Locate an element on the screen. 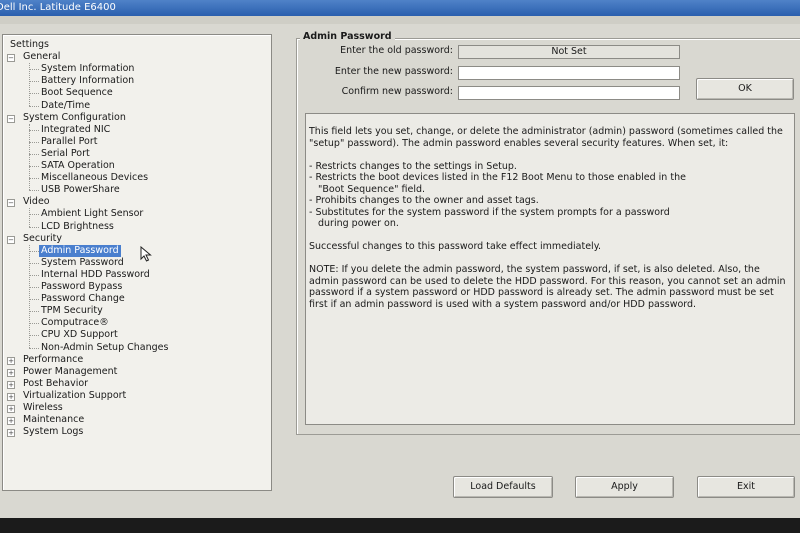 The width and height of the screenshot is (800, 533). tree-item: Integrated NIC is located at coordinates (75, 130).